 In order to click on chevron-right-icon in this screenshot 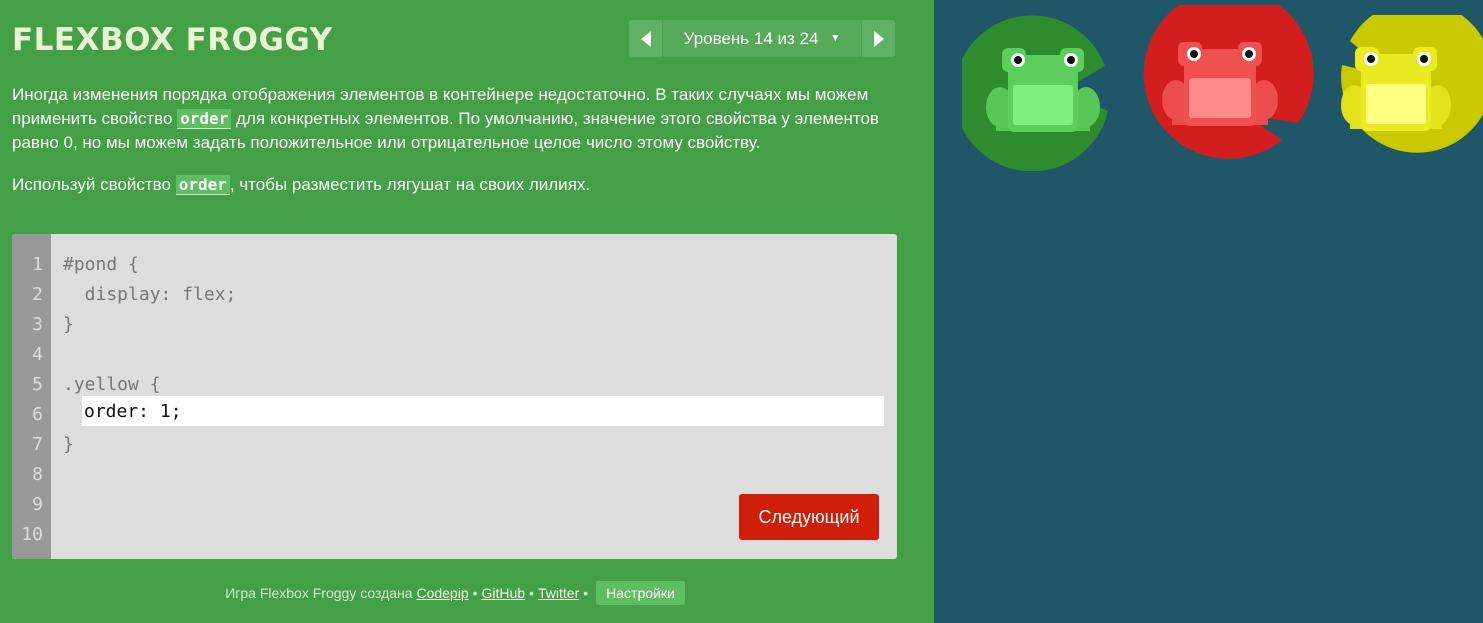, I will do `click(878, 38)`.